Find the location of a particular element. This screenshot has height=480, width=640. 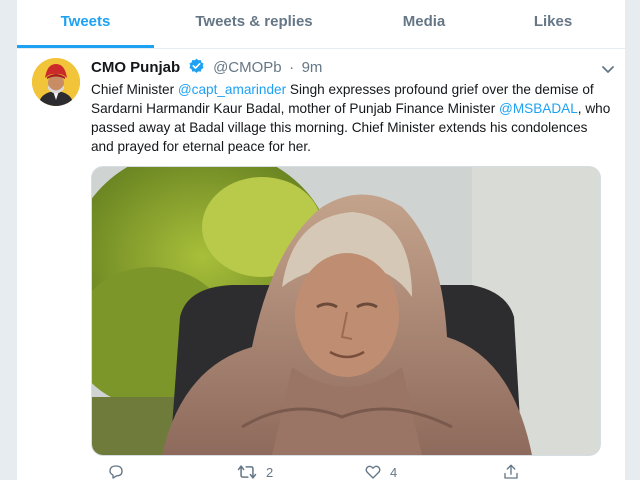

share-button is located at coordinates (511, 470).